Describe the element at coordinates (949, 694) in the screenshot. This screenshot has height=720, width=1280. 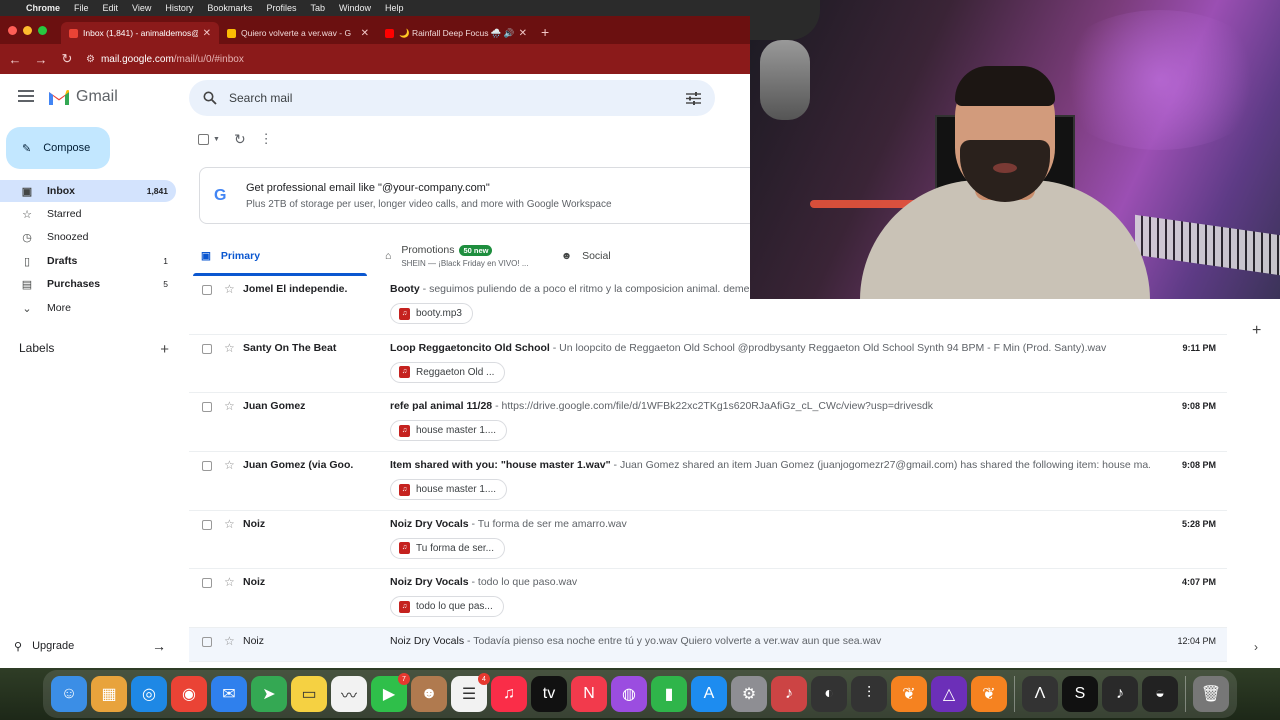
I see `ableton-icon: △` at that location.